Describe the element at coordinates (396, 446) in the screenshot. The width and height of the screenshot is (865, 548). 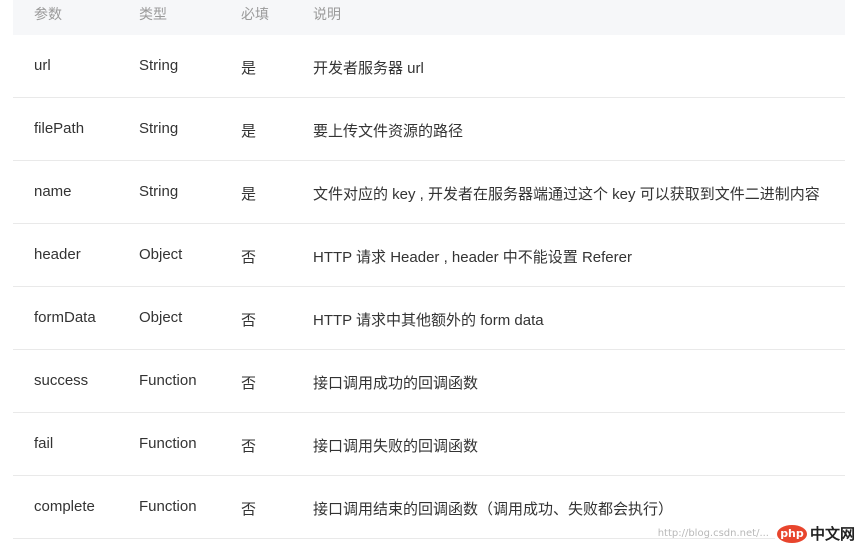
I see `param-description: 接口调用失败的回调函数` at that location.